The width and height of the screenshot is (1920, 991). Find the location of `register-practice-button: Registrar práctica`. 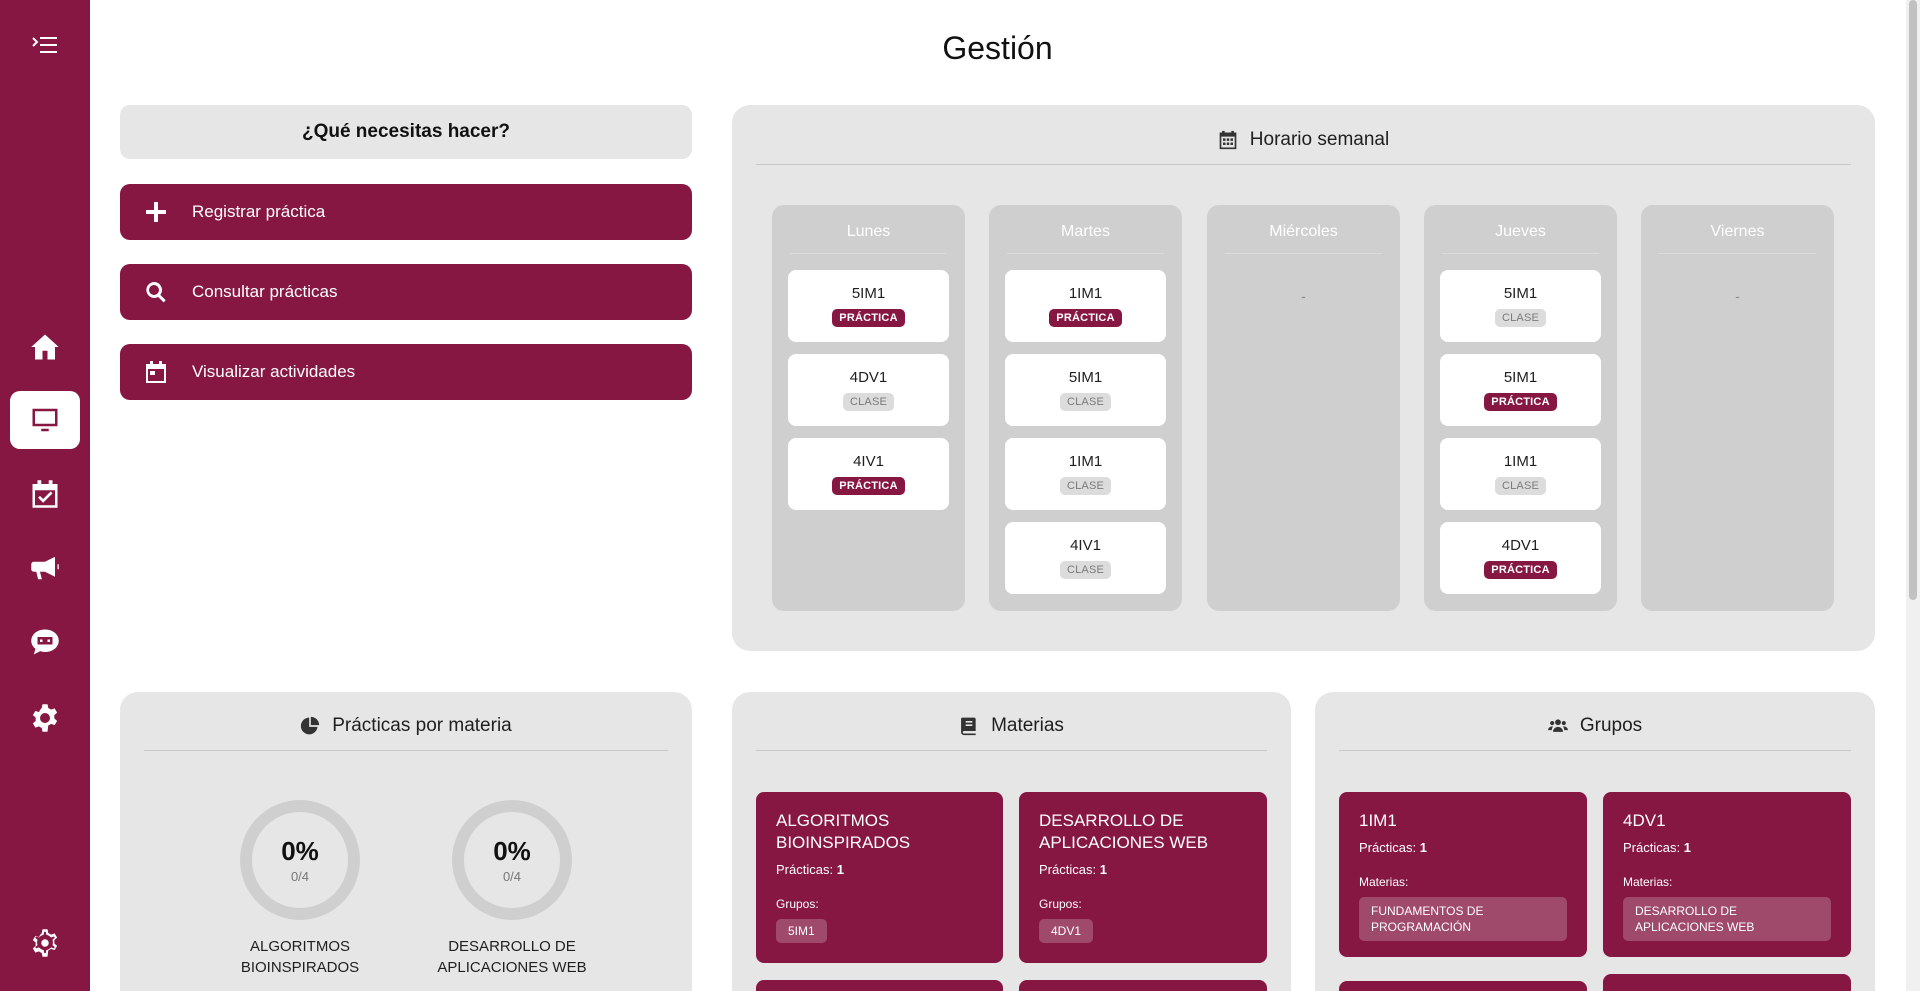

register-practice-button: Registrar práctica is located at coordinates (406, 212).